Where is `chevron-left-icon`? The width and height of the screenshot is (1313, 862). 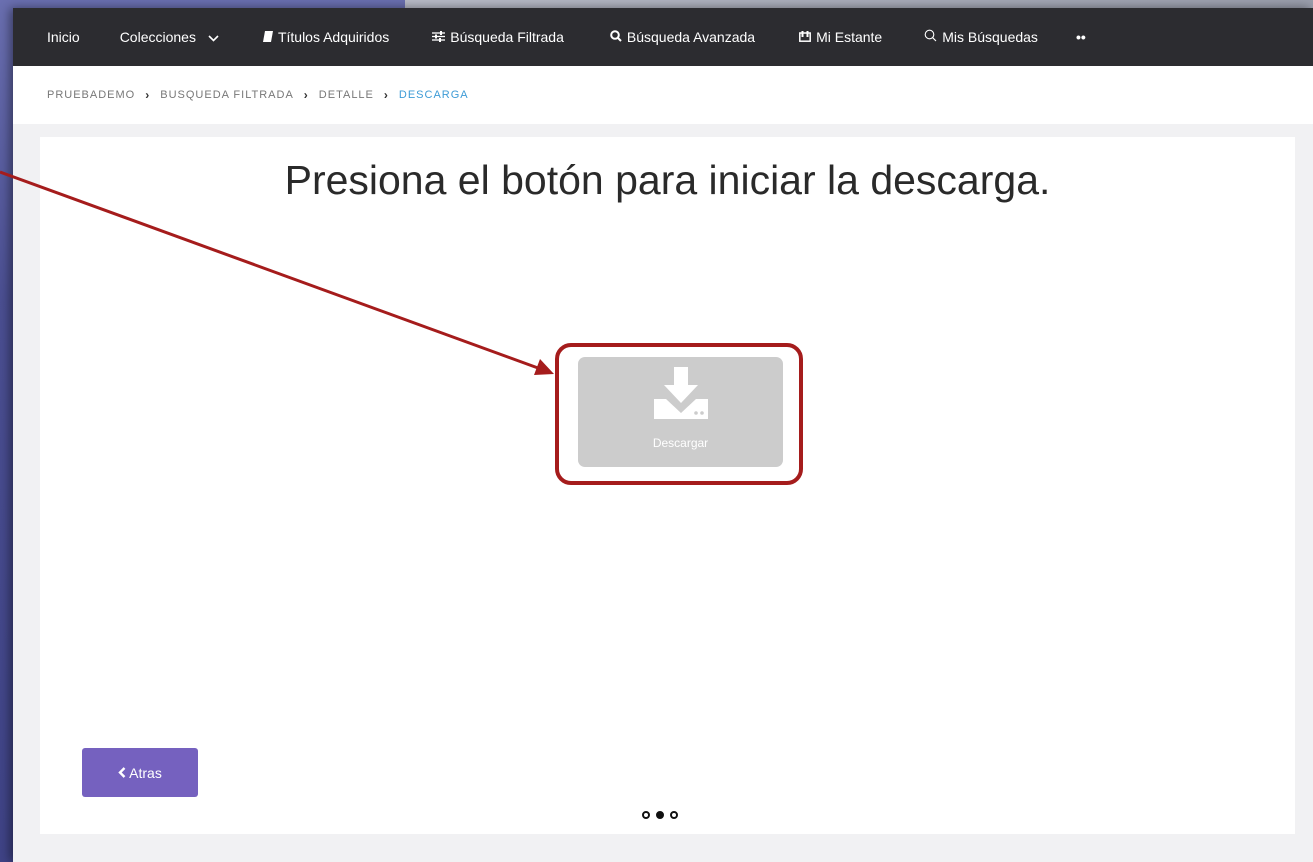
chevron-left-icon is located at coordinates (122, 773).